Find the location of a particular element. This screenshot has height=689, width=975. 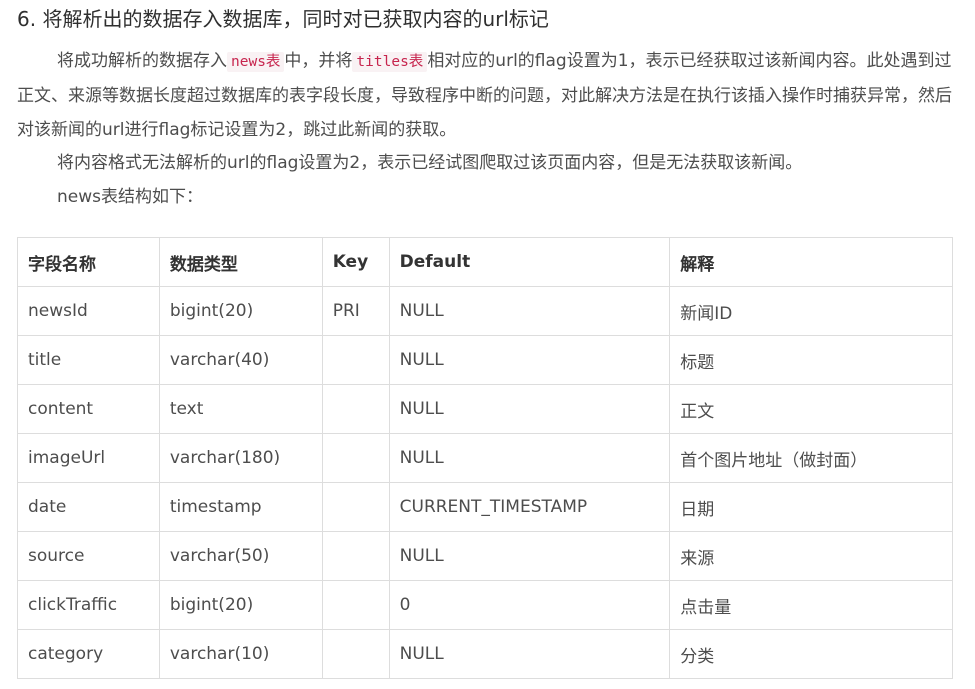

cell-explanation: 新闻ID is located at coordinates (811, 311).